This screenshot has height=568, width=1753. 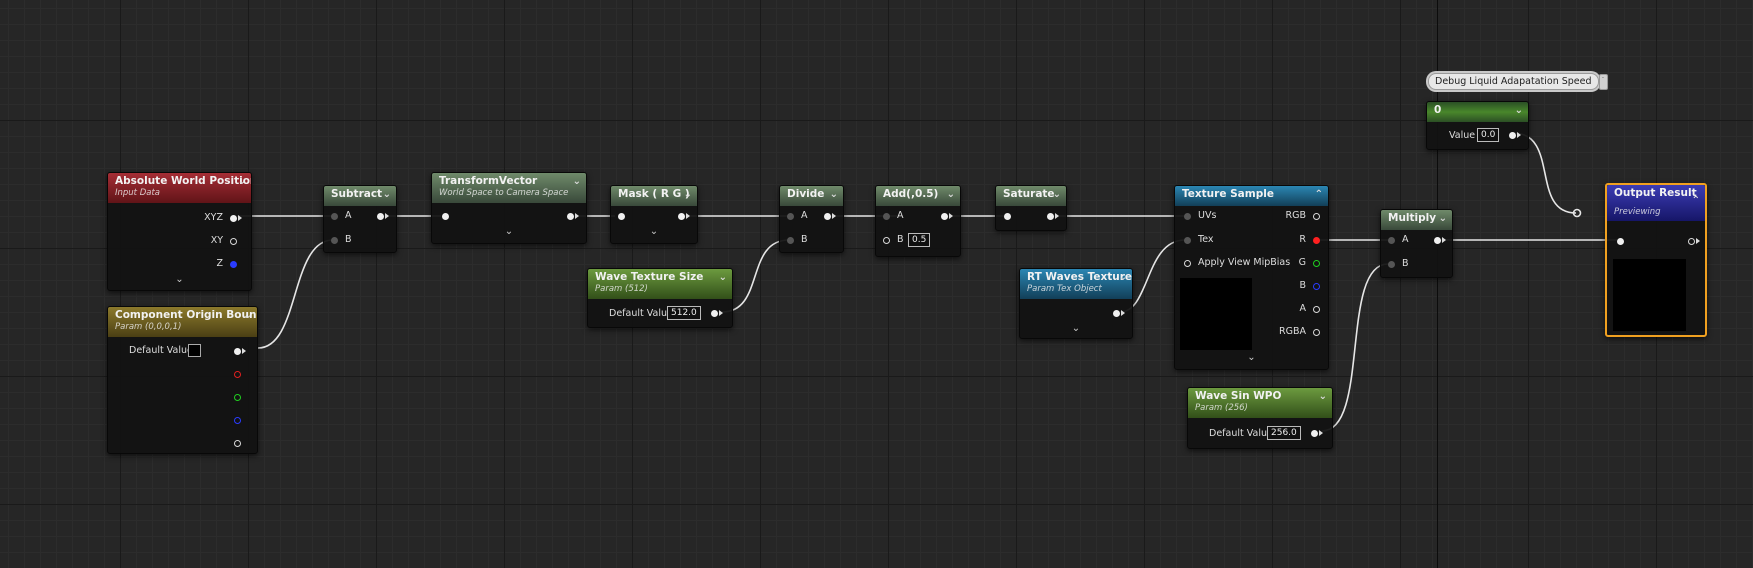 What do you see at coordinates (1316, 216) in the screenshot?
I see `output-pin-rgb` at bounding box center [1316, 216].